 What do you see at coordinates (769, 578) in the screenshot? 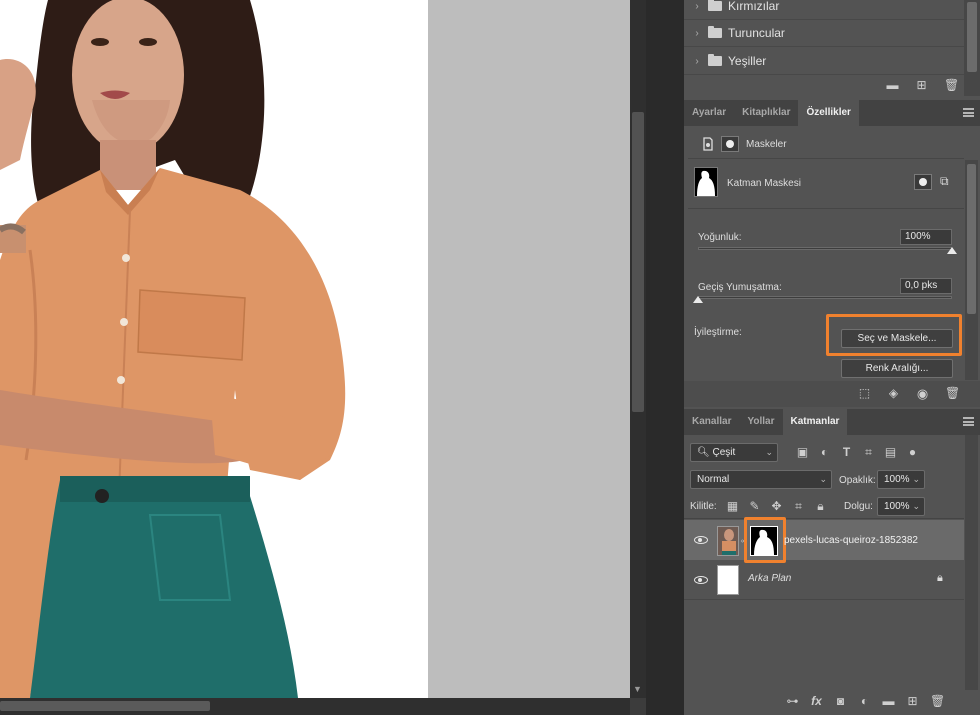
I see `layer-name: Arka Plan` at bounding box center [769, 578].